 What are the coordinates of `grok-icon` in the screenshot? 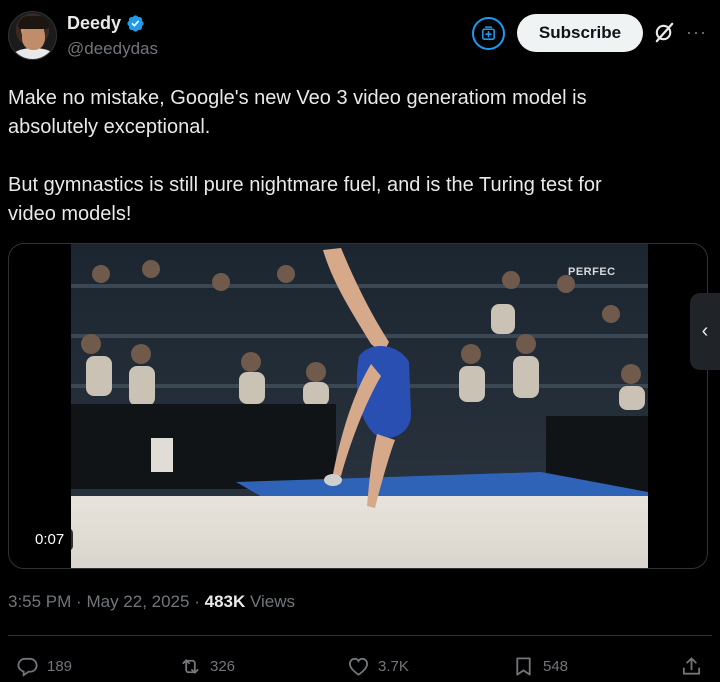 It's located at (664, 32).